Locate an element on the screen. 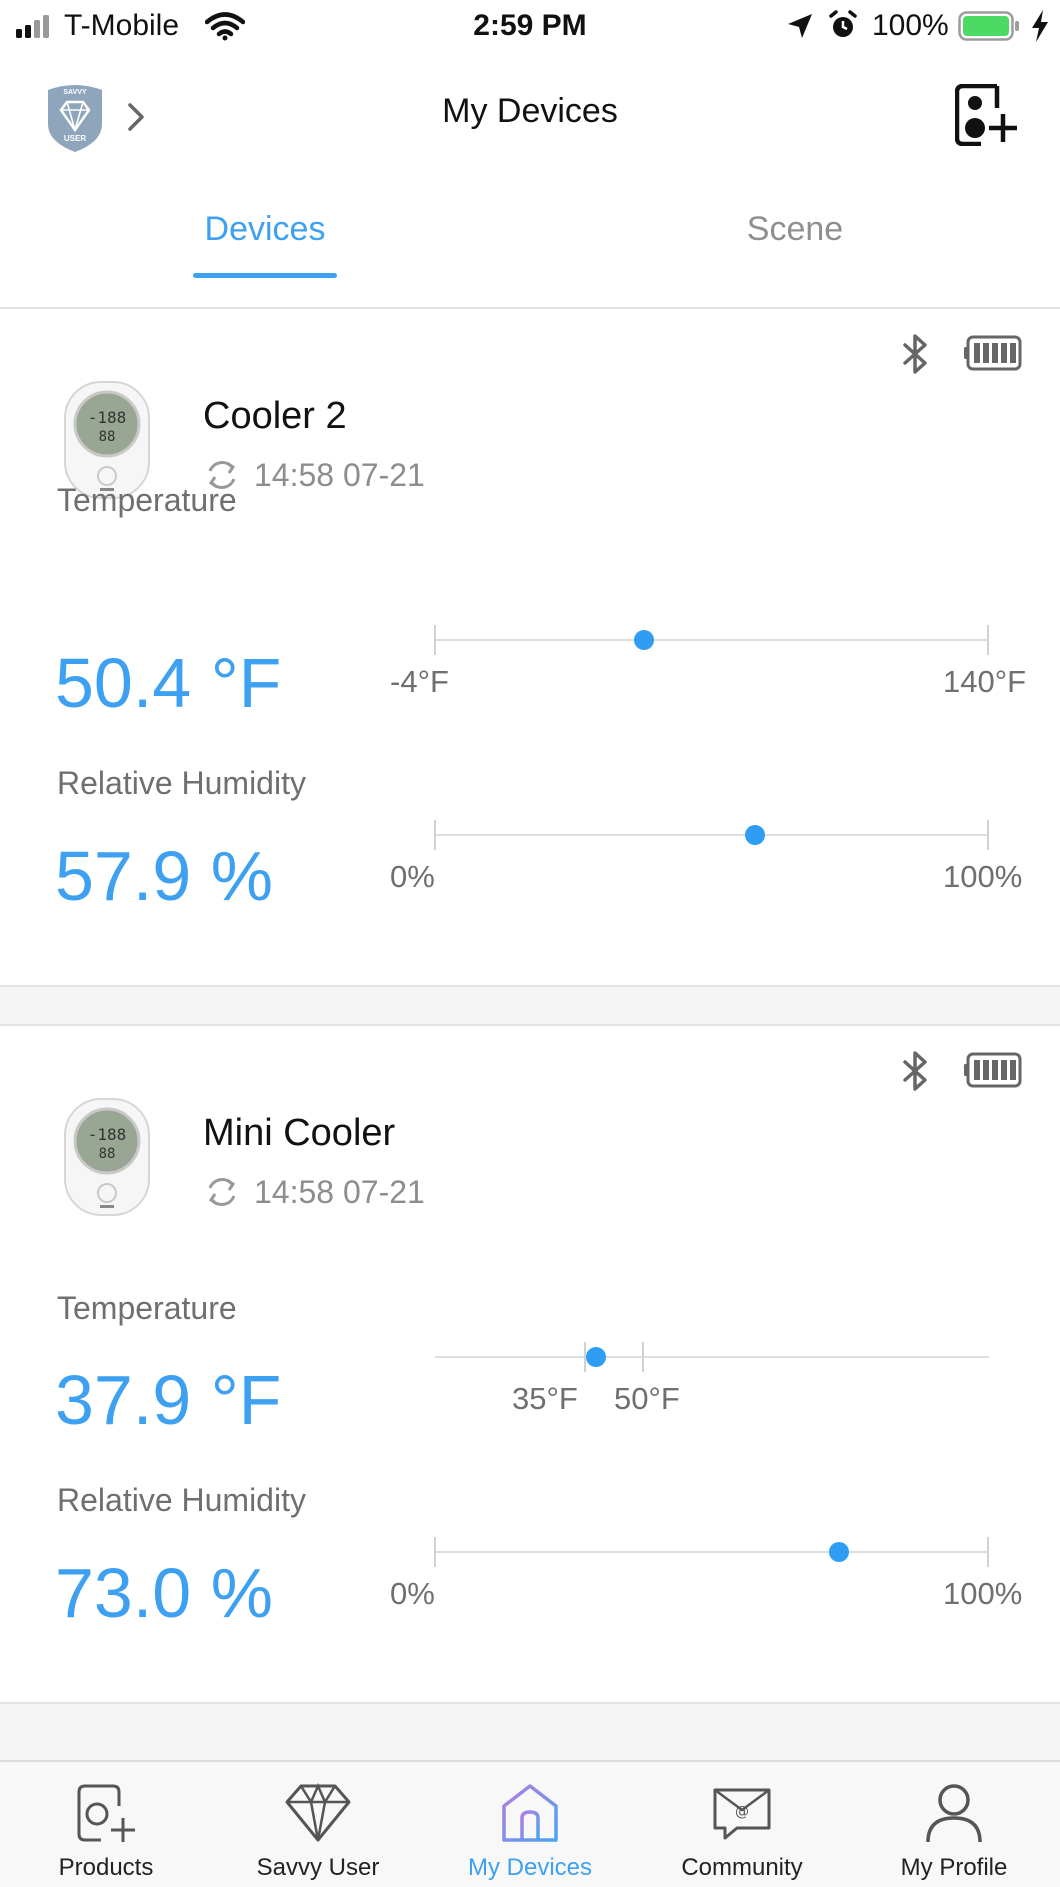 Image resolution: width=1060 pixels, height=1887 pixels. nav-my-profile: My Profile is located at coordinates (954, 1824).